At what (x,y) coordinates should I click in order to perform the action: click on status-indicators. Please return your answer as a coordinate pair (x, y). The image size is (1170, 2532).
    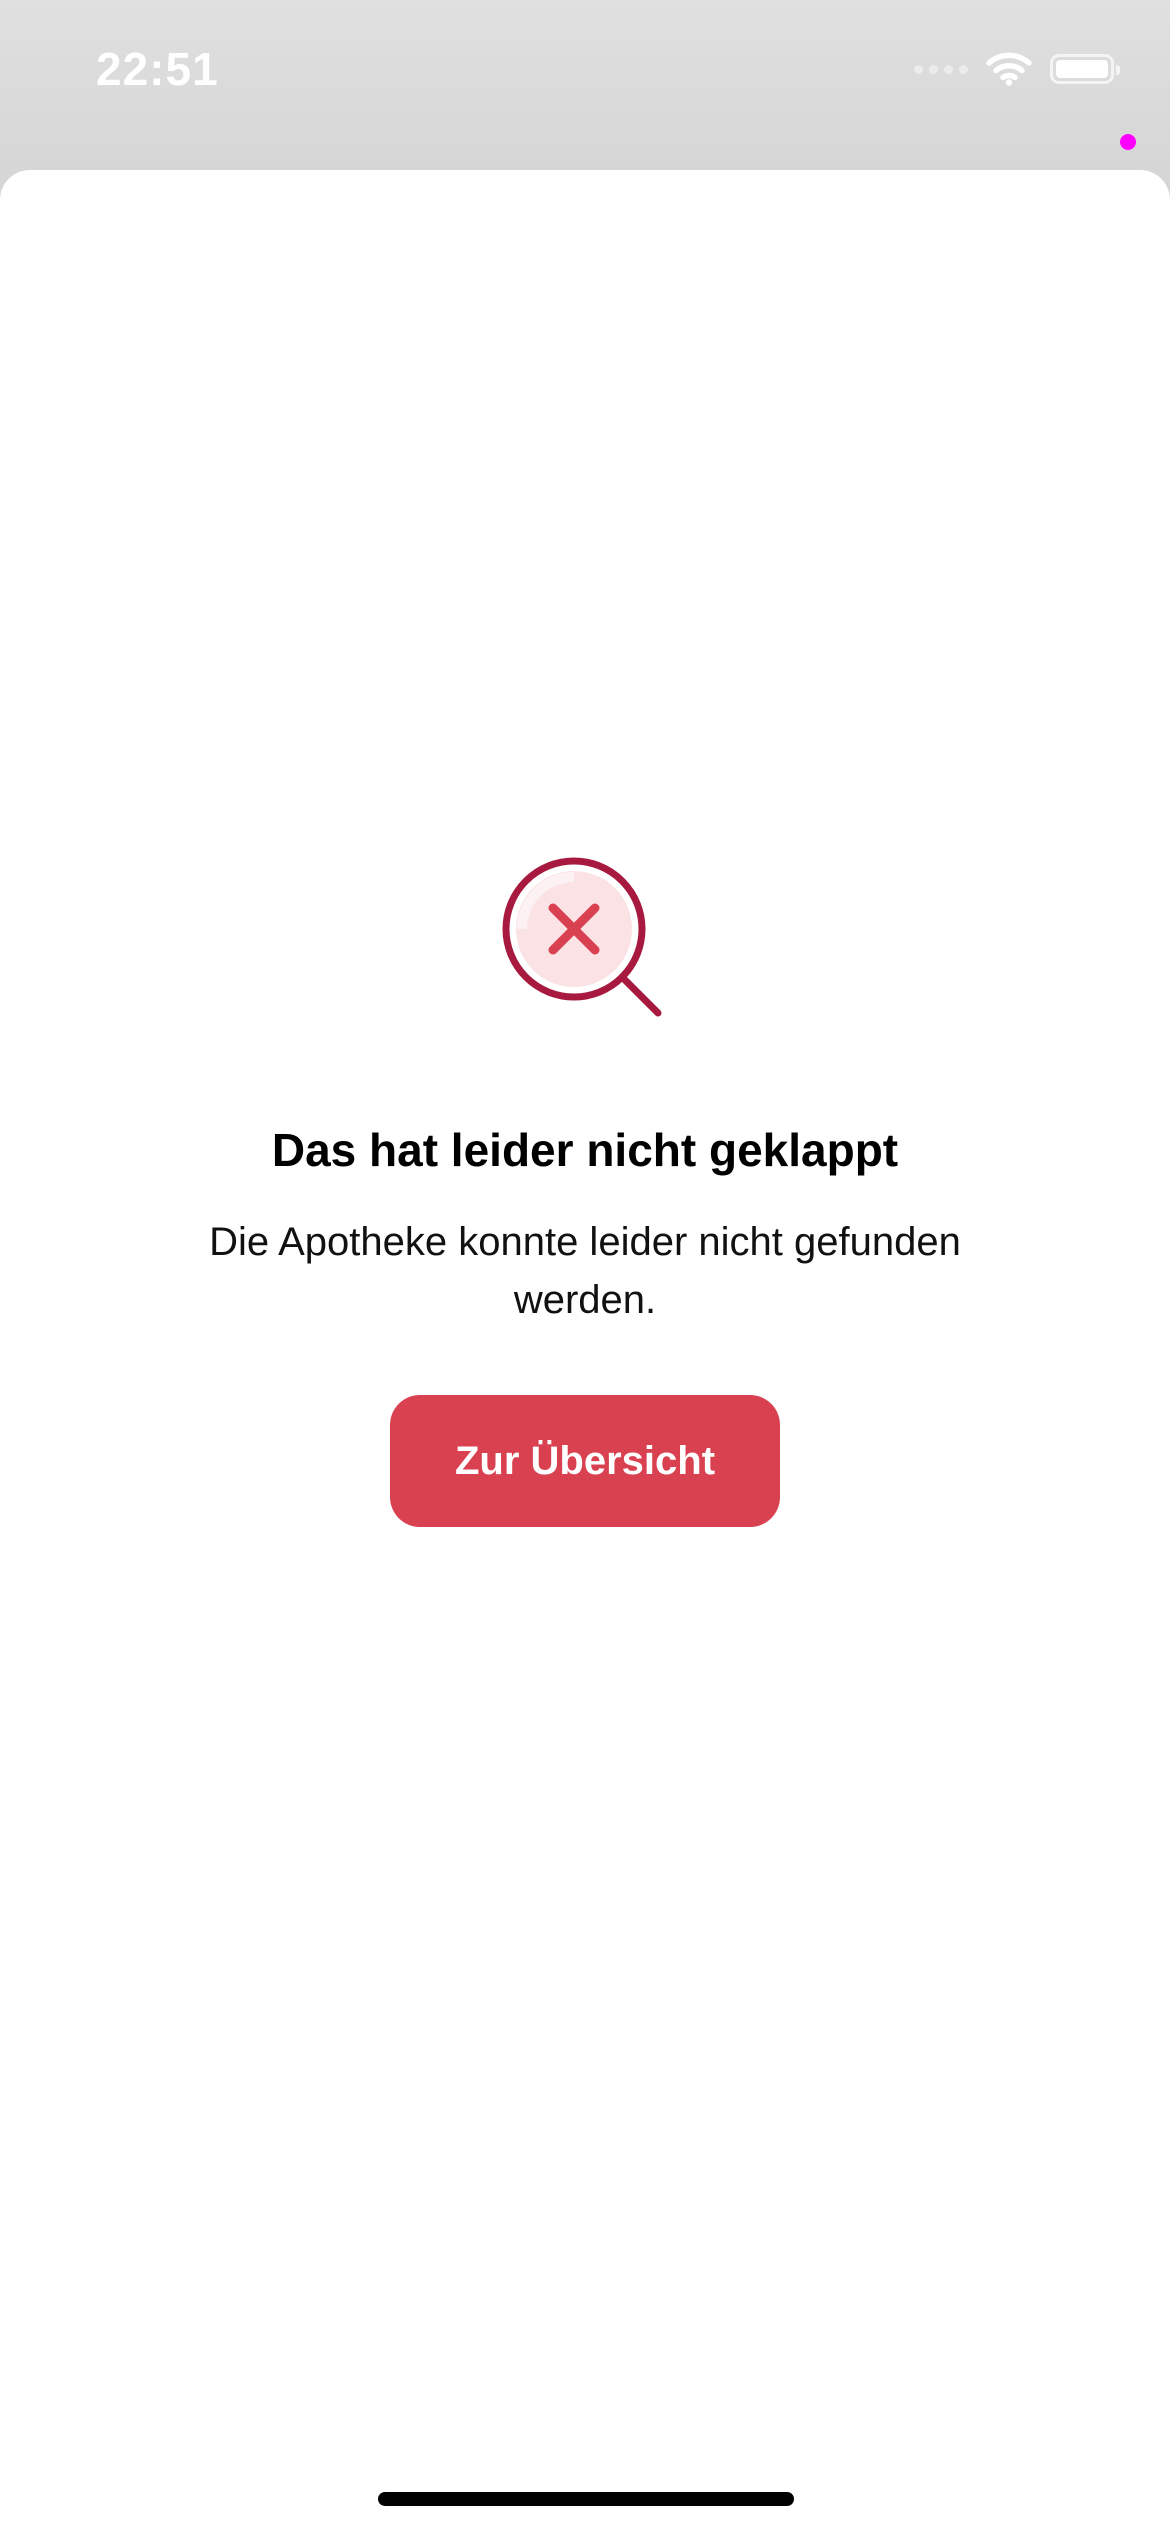
    Looking at the image, I should click on (1017, 69).